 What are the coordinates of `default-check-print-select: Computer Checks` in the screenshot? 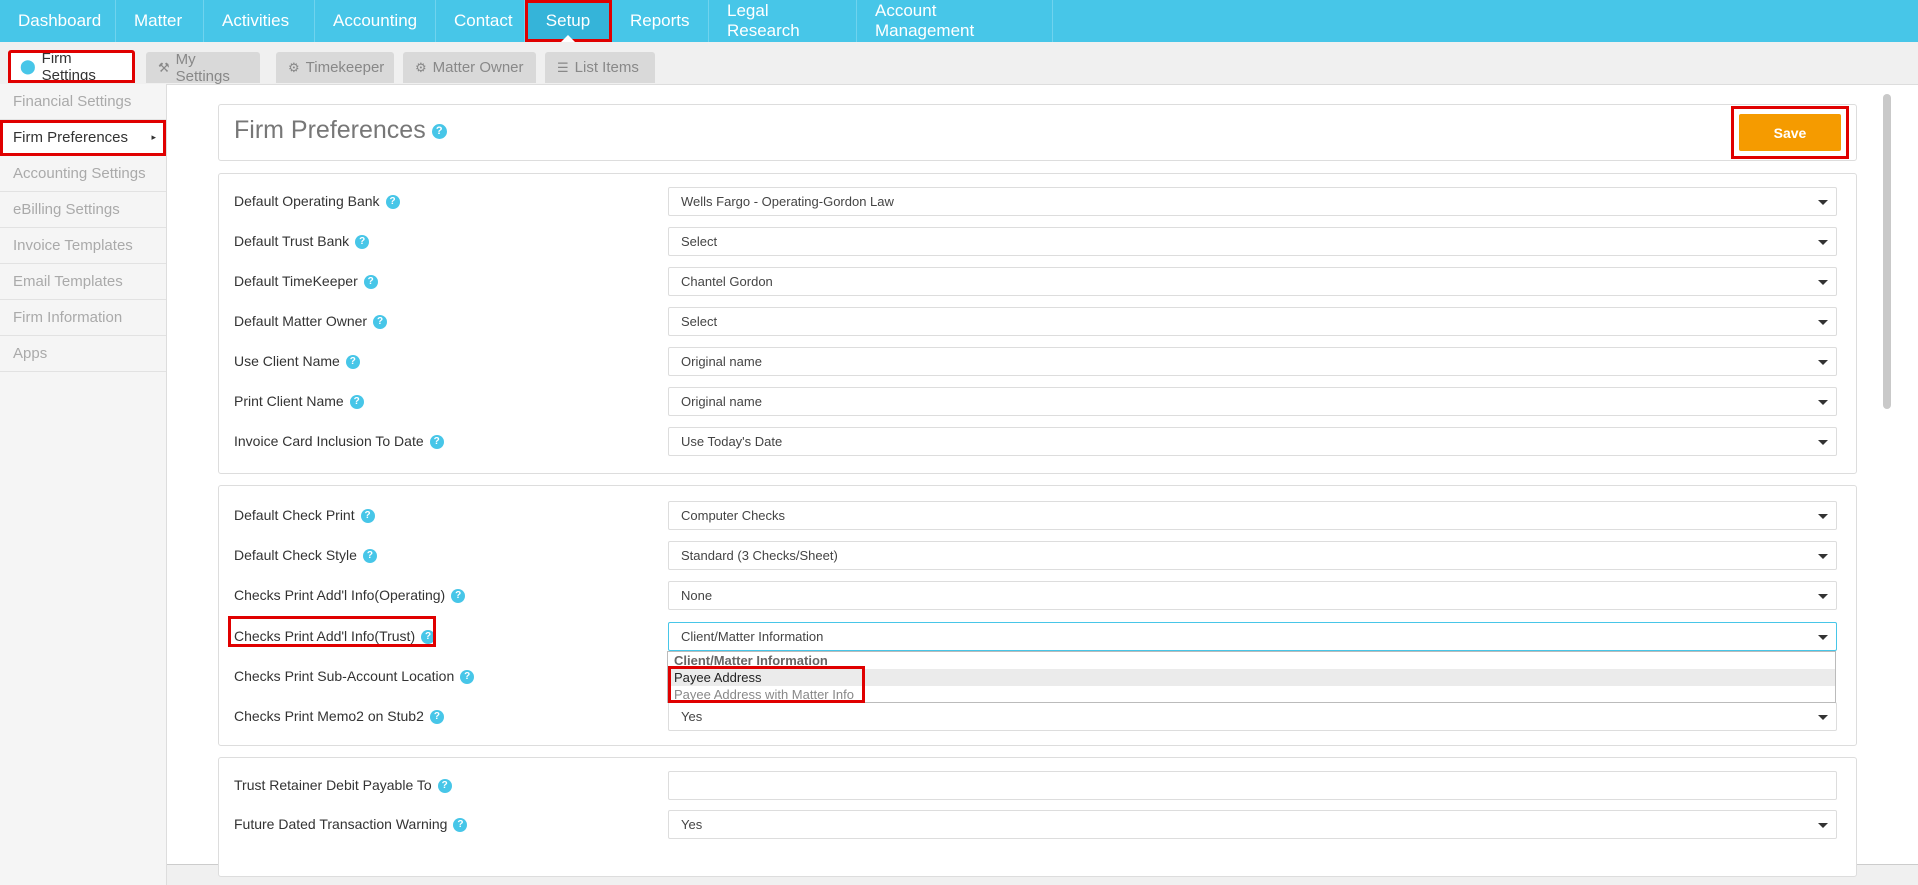 It's located at (1252, 515).